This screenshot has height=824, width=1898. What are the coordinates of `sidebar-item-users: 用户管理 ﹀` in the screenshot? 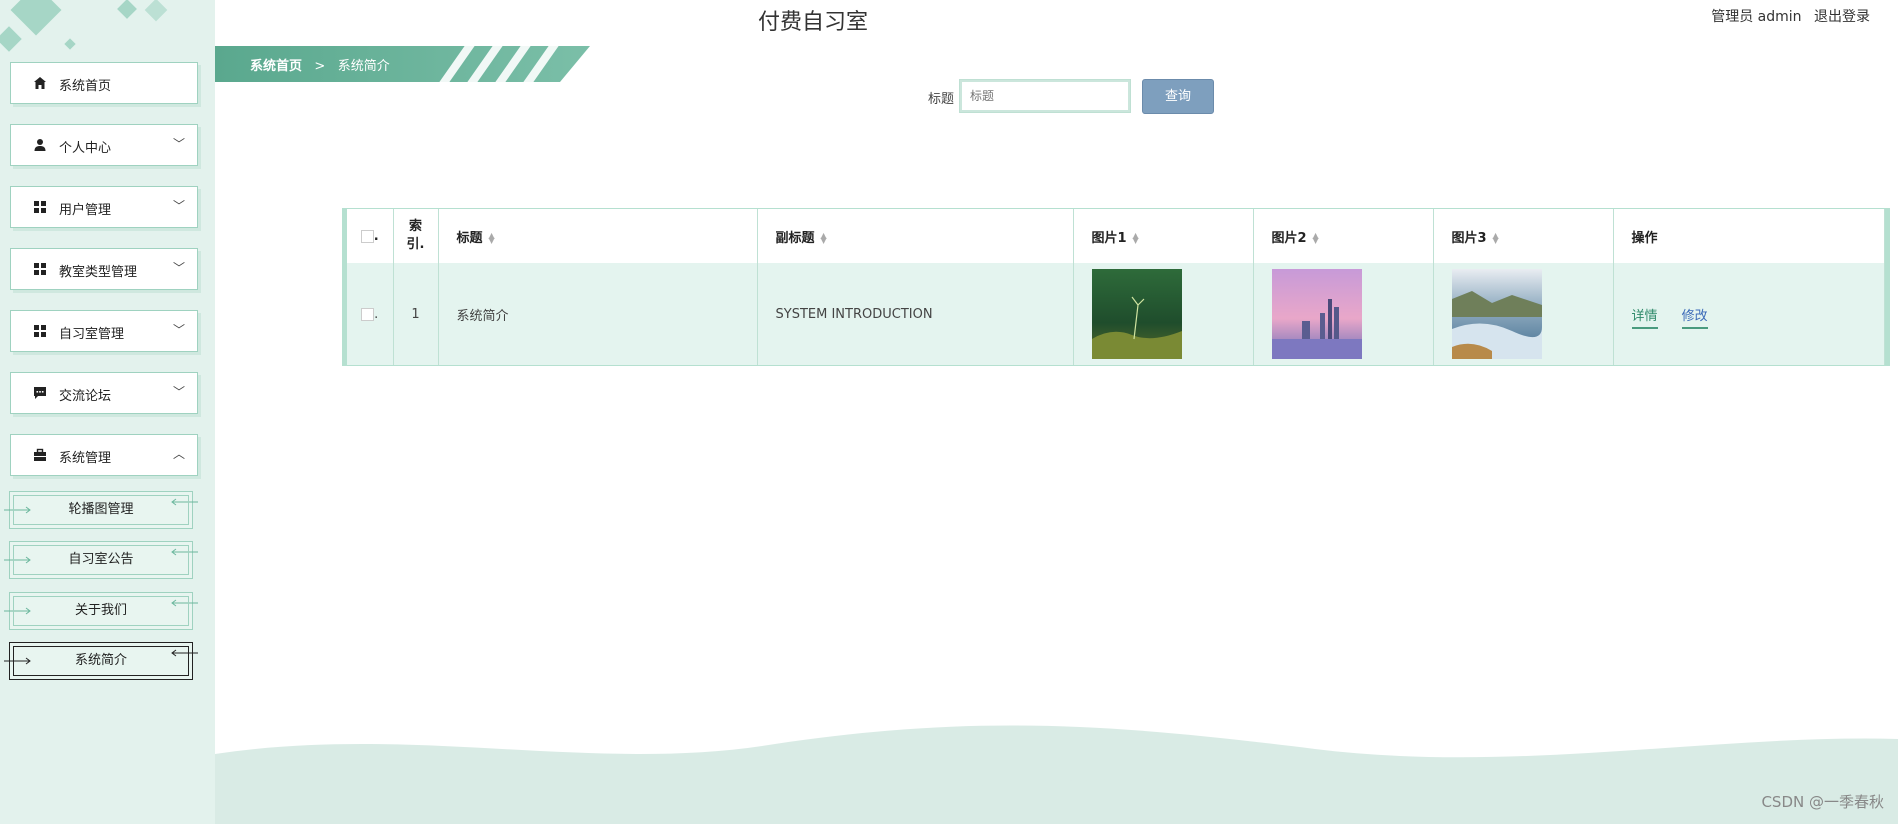 It's located at (104, 207).